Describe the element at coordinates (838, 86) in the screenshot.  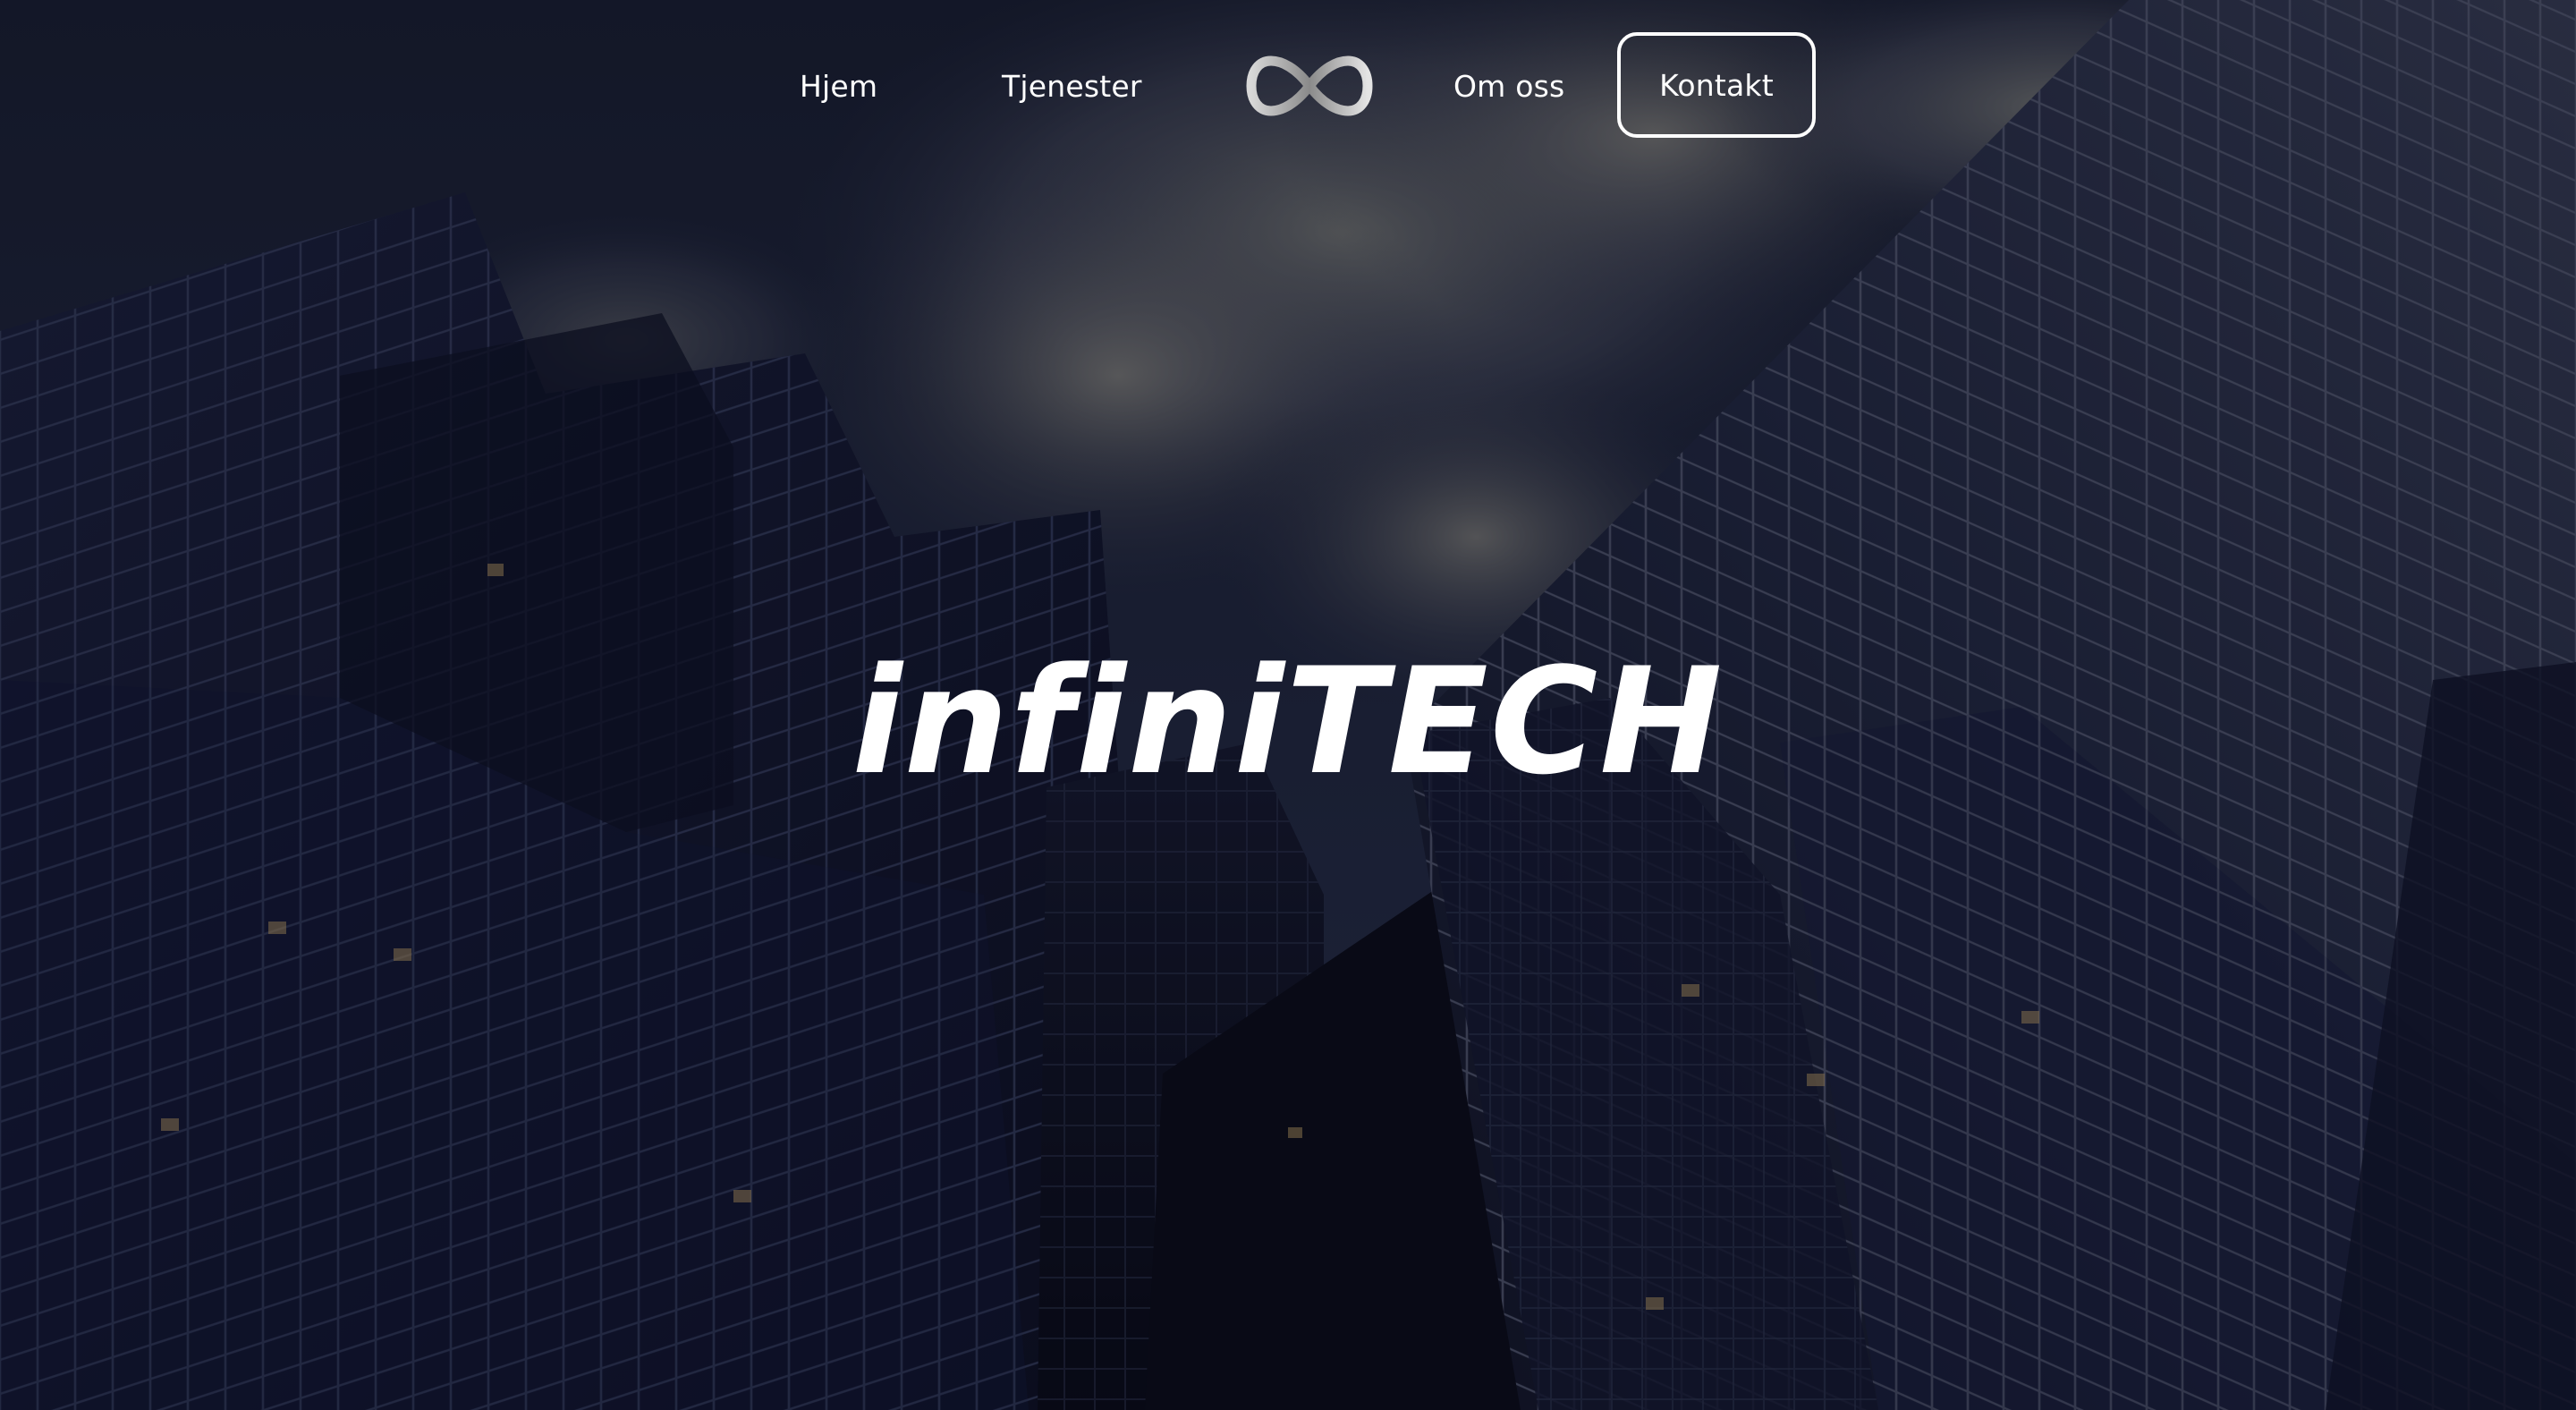
I see `nav-link-home: Hjem` at that location.